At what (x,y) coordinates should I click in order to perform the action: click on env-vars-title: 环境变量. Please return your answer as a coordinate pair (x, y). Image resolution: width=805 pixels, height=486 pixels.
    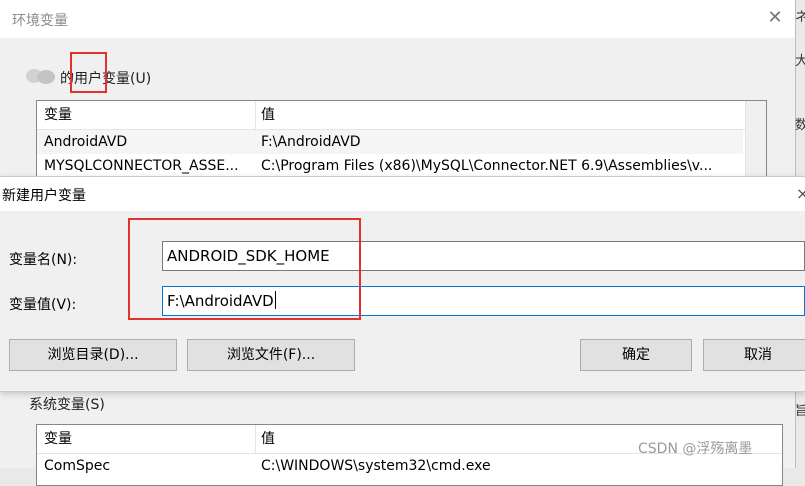
    Looking at the image, I should click on (40, 21).